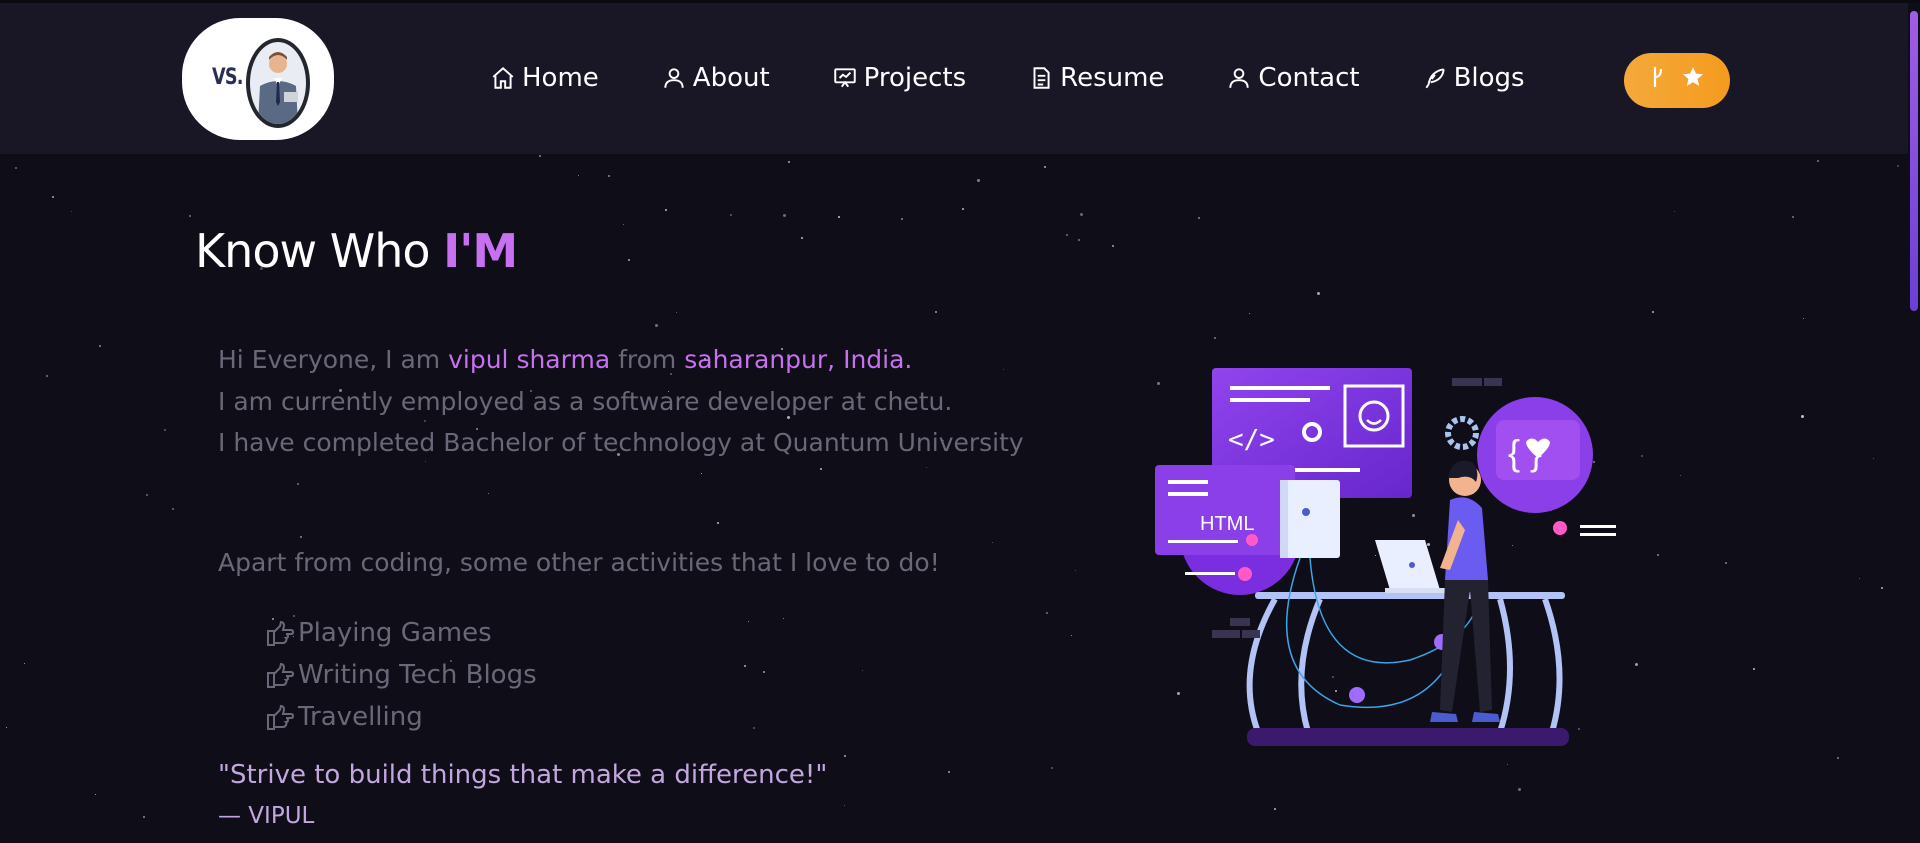  Describe the element at coordinates (915, 78) in the screenshot. I see `nav-projects-label: Projects` at that location.